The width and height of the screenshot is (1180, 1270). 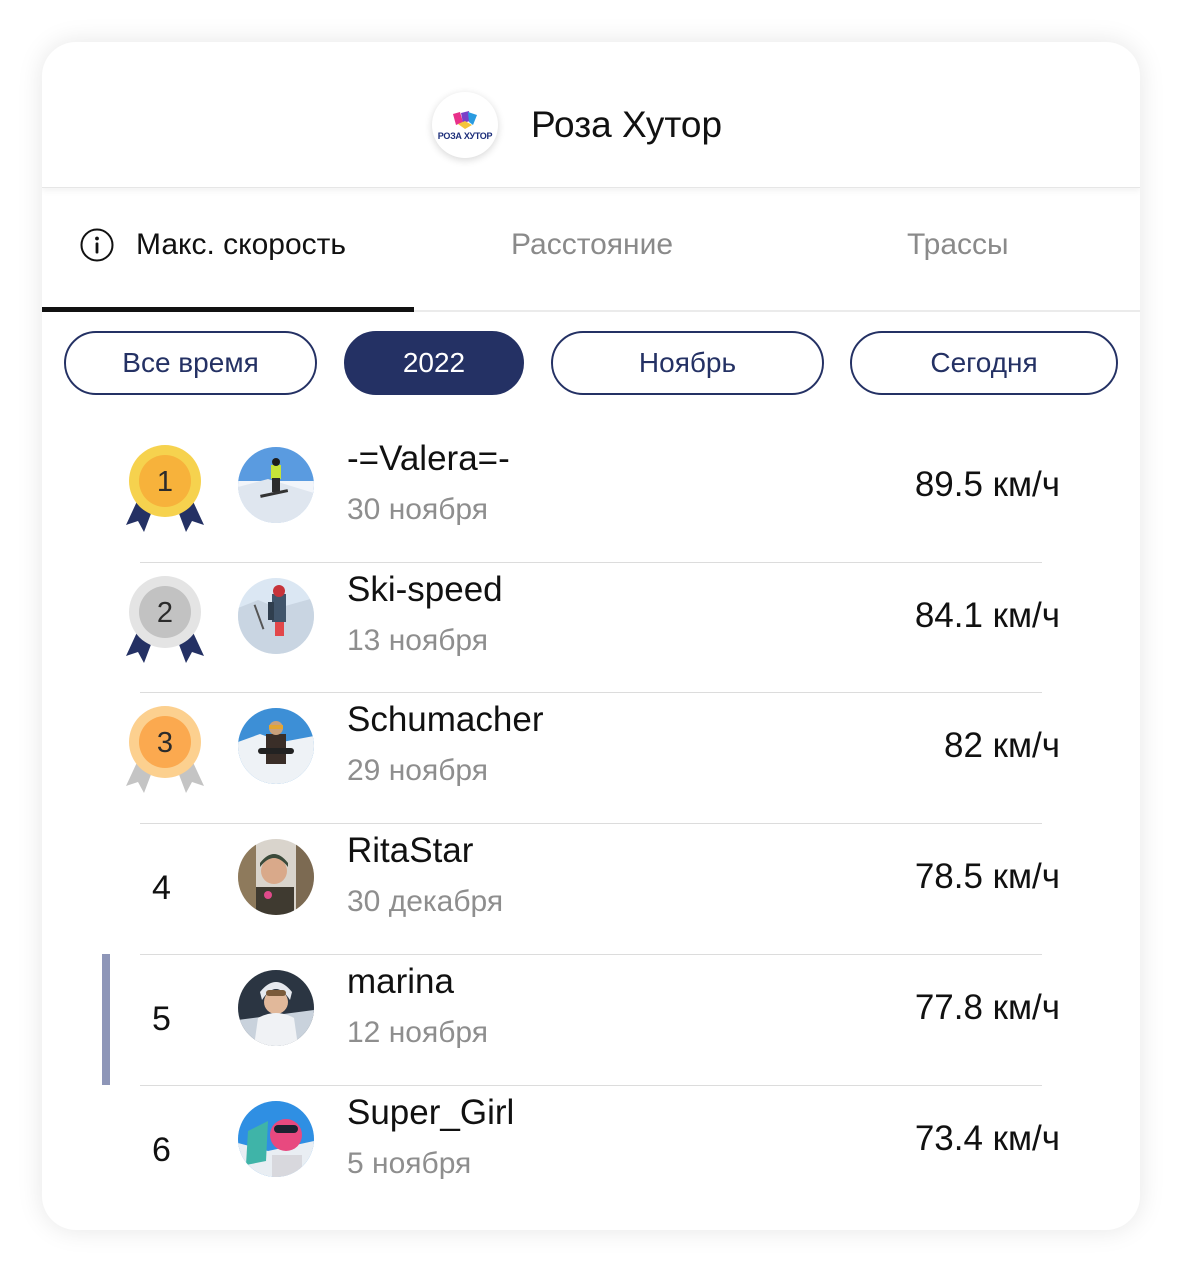 I want to click on resort-name: Роза Хутор, so click(x=627, y=124).